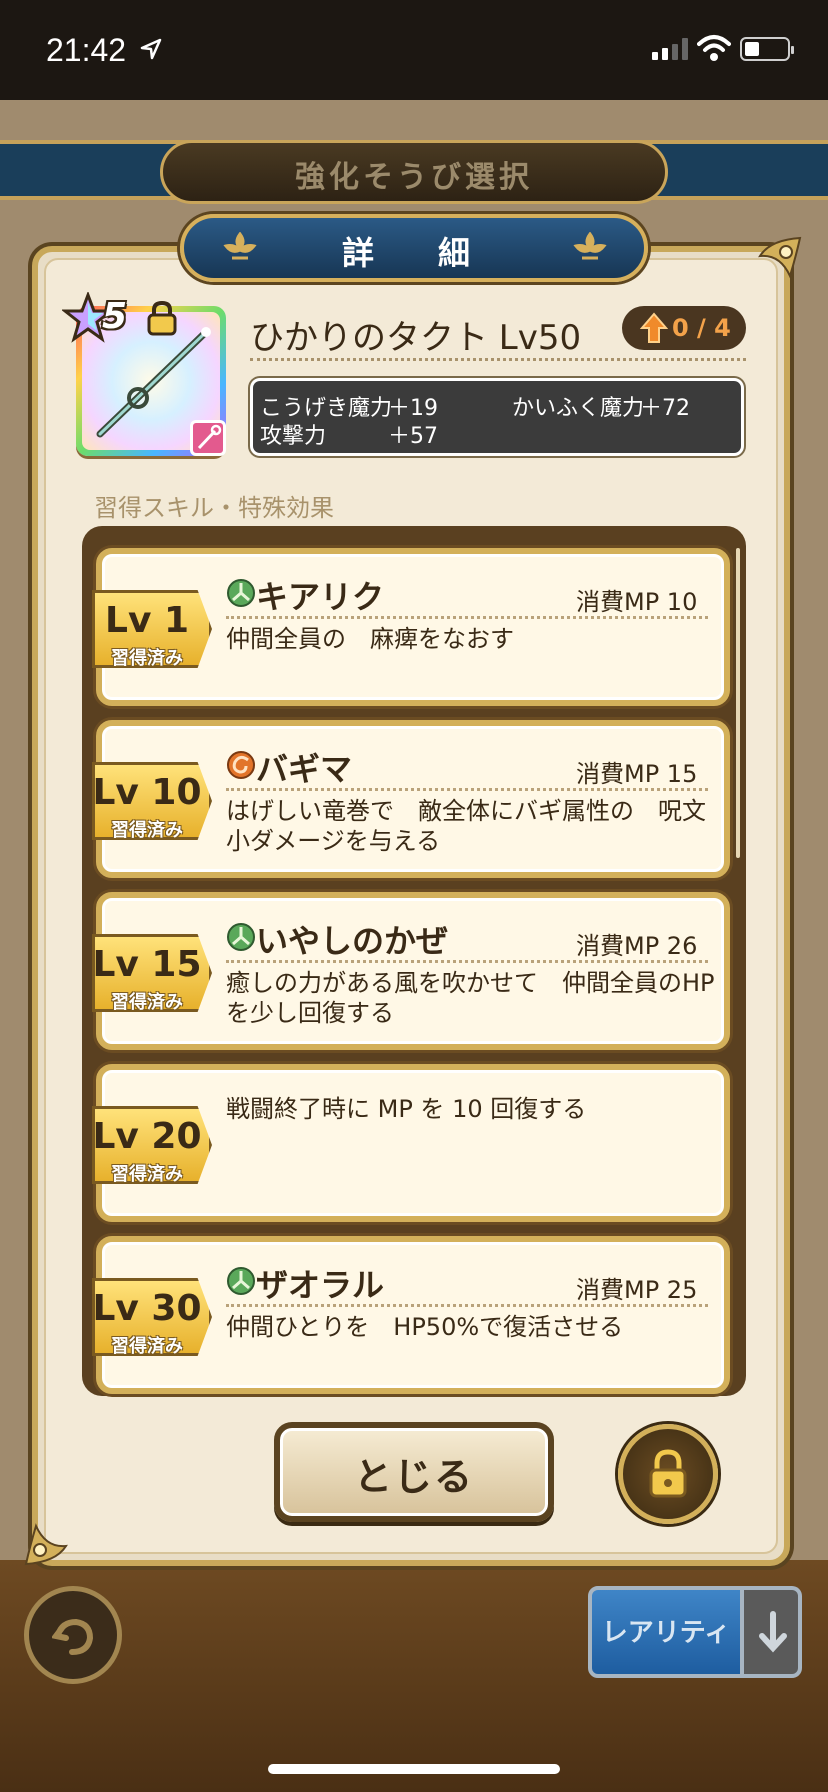  Describe the element at coordinates (414, 177) in the screenshot. I see `background-title: 強化そうび選択` at that location.